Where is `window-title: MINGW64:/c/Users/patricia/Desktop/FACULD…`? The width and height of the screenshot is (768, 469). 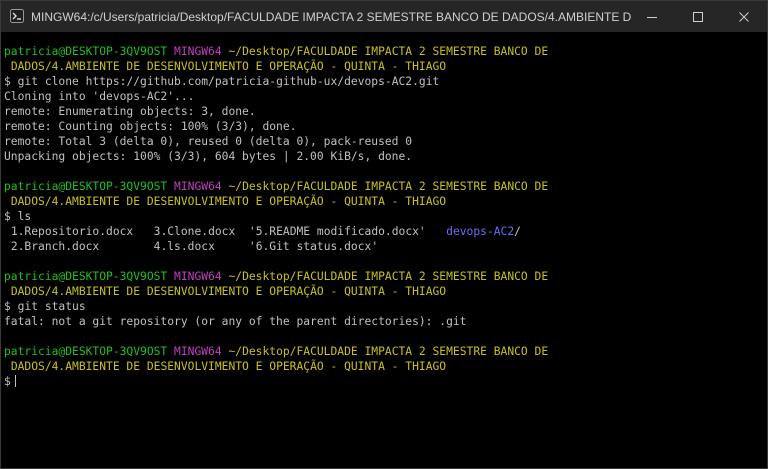 window-title: MINGW64:/c/Users/patricia/Desktop/FACULD… is located at coordinates (331, 17).